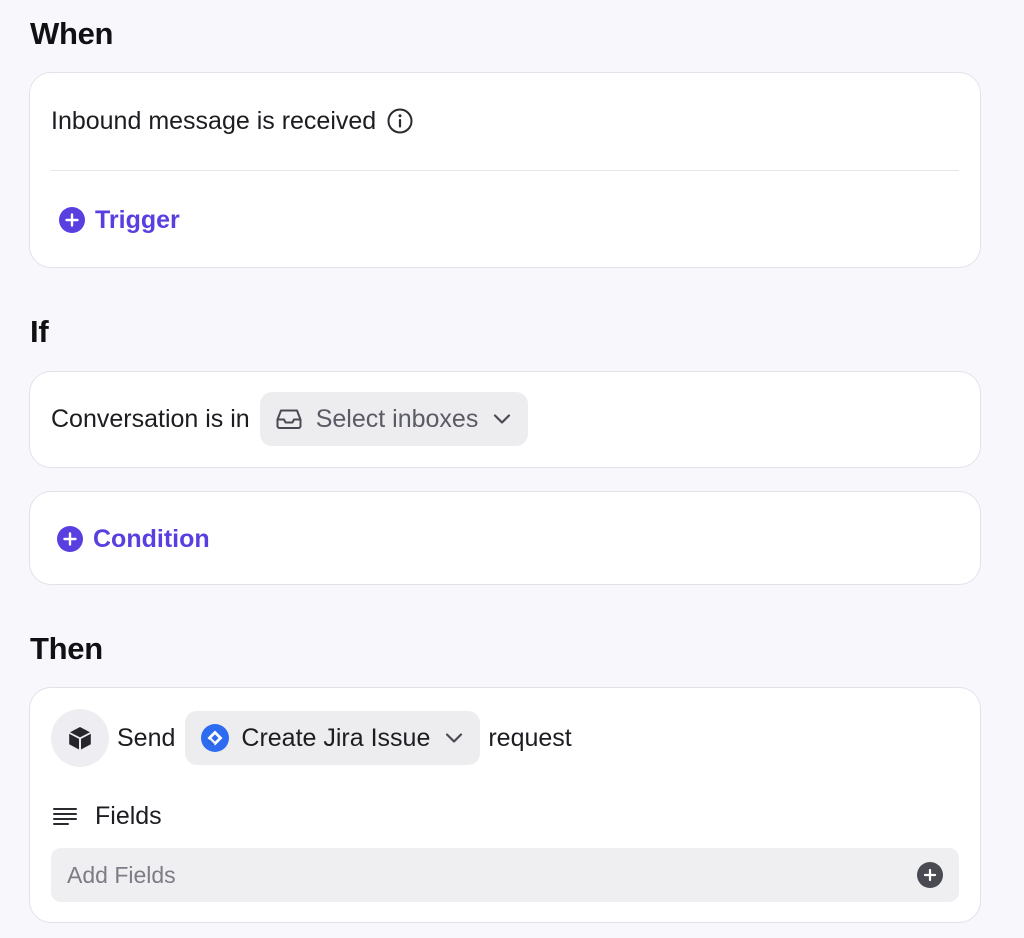  What do you see at coordinates (121, 874) in the screenshot?
I see `add-fields-placeholder: Add Fields` at bounding box center [121, 874].